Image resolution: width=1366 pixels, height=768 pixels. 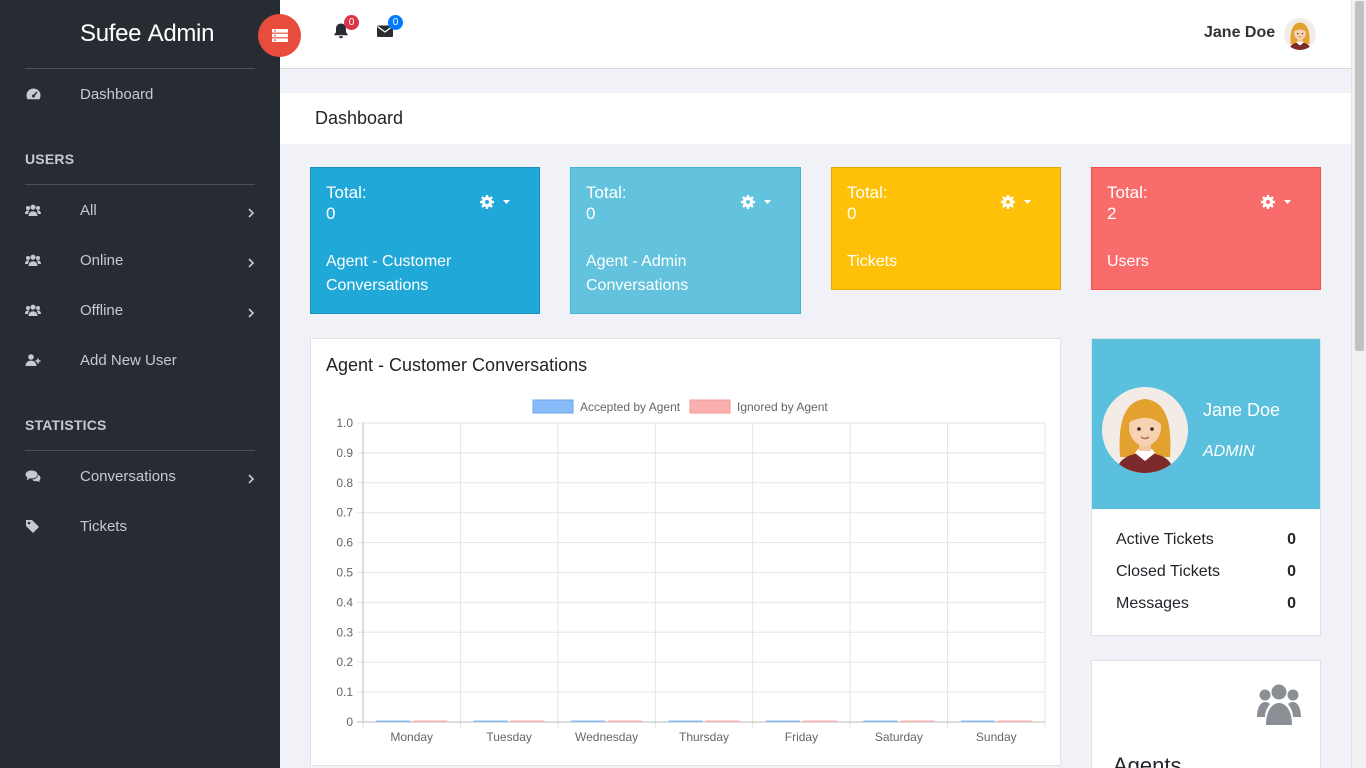 I want to click on profile-stat-row: Closed Tickets 0, so click(x=1206, y=572).